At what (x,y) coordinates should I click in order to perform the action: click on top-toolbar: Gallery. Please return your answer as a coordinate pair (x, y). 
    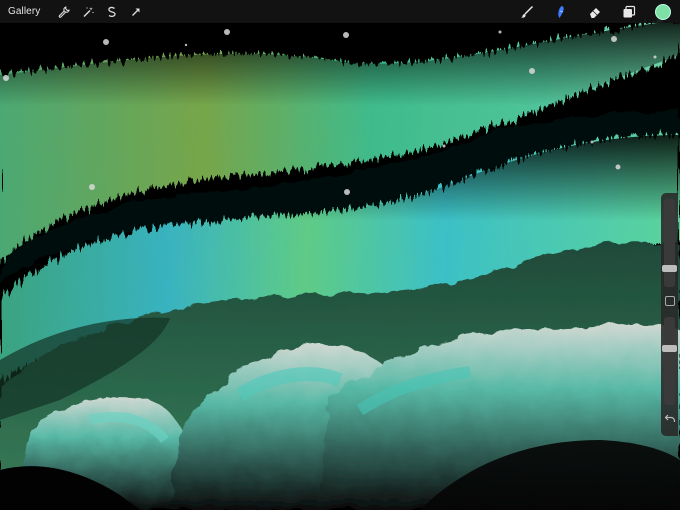
    Looking at the image, I should click on (340, 11).